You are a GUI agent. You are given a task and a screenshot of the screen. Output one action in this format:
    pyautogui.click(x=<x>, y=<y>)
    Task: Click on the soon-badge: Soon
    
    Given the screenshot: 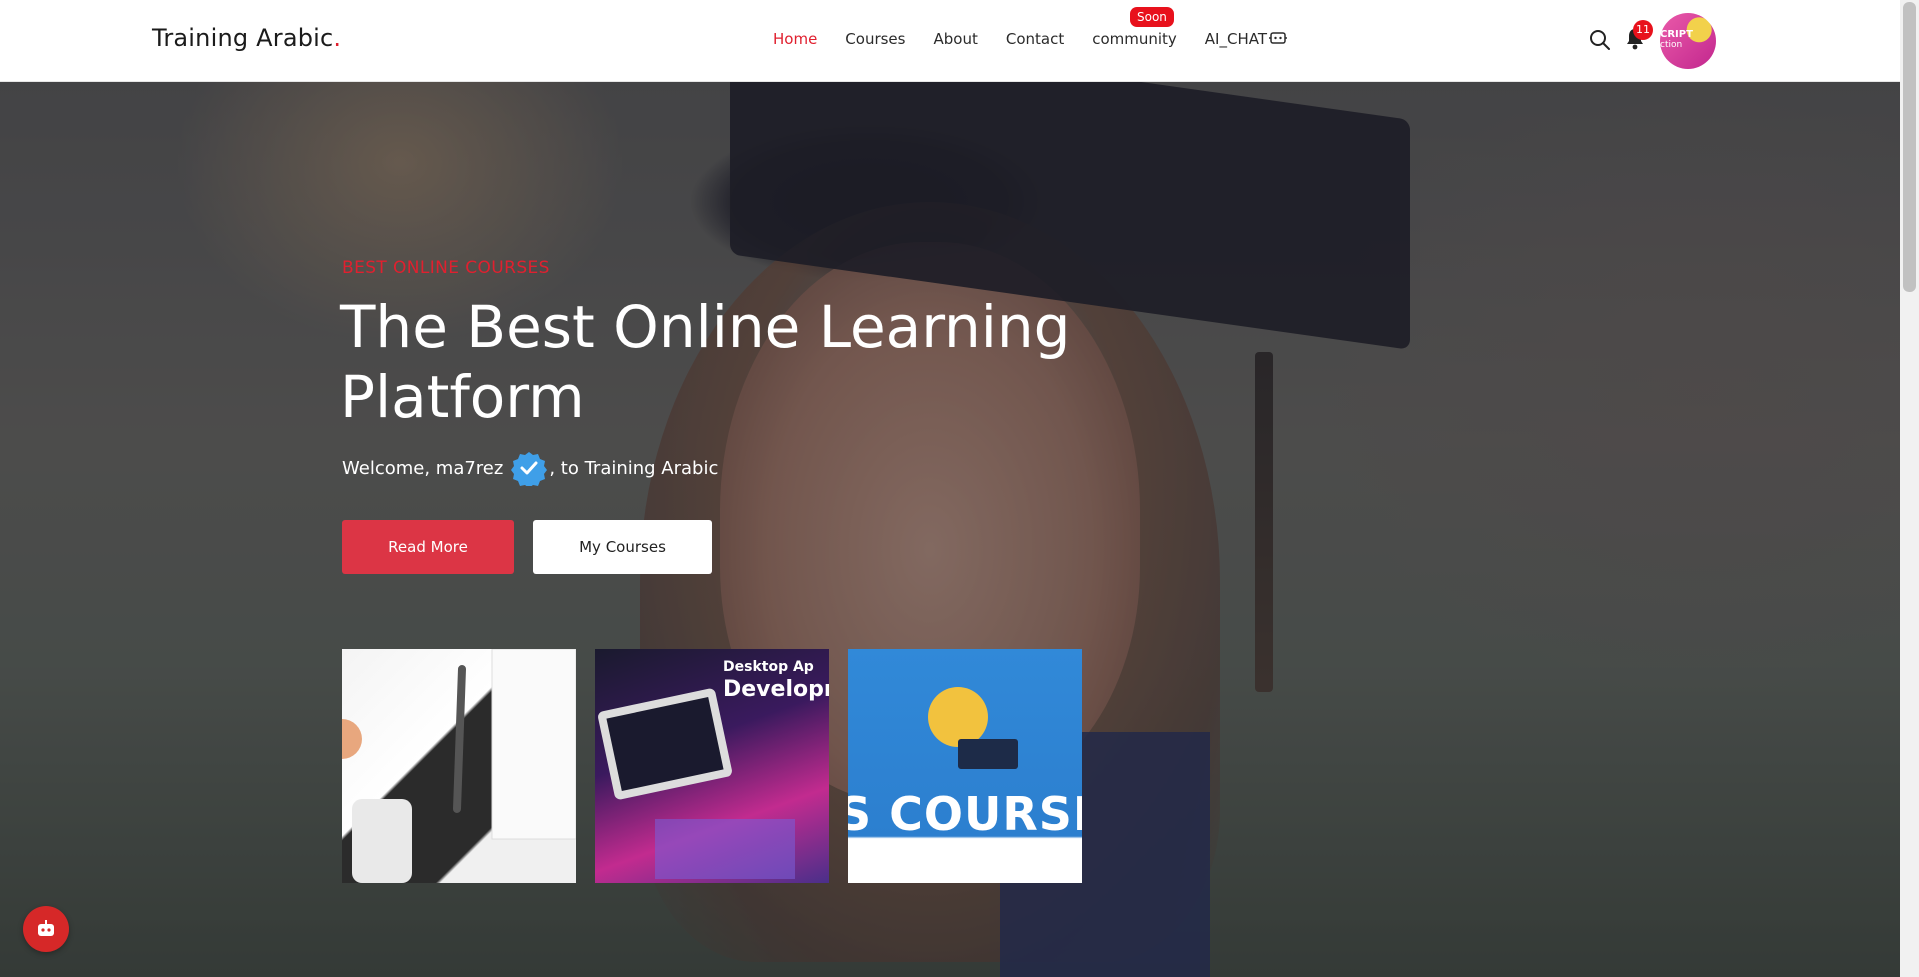 What is the action you would take?
    pyautogui.click(x=1152, y=17)
    